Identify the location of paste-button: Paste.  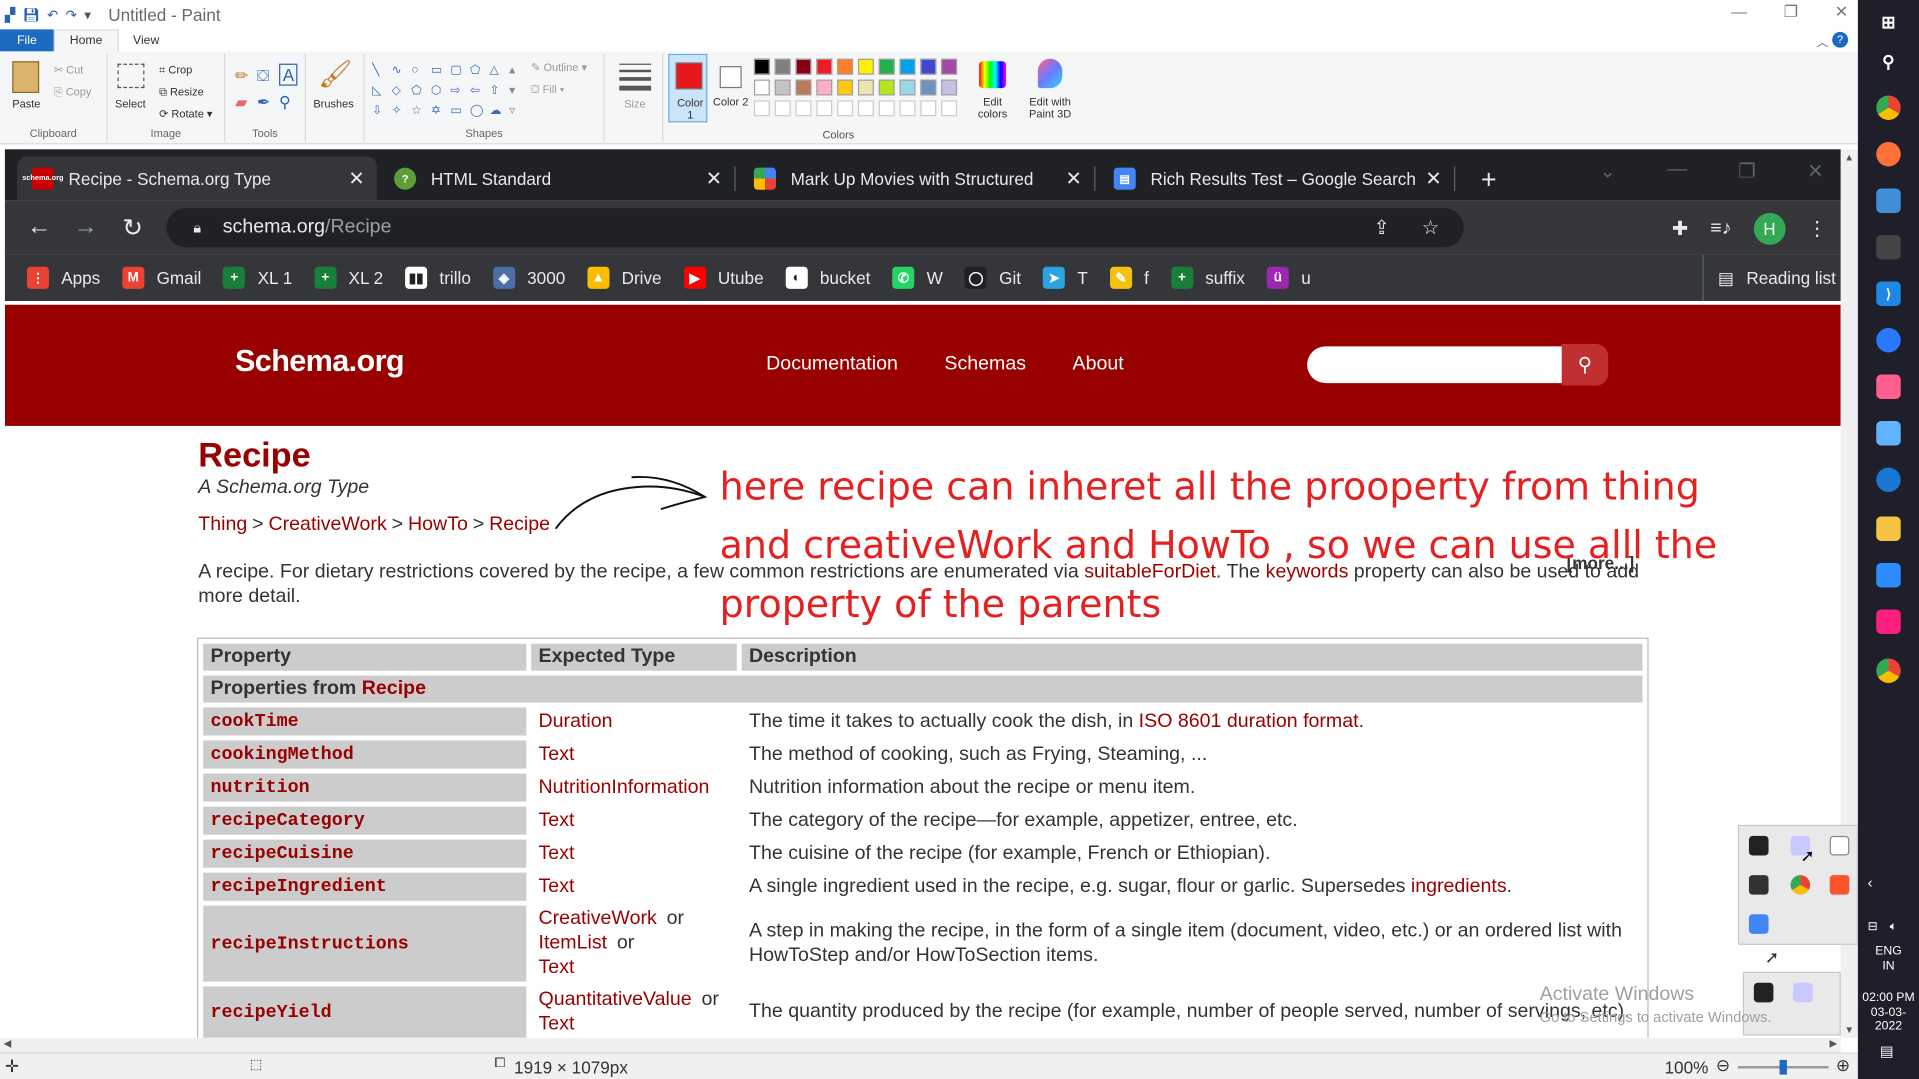
(26, 104).